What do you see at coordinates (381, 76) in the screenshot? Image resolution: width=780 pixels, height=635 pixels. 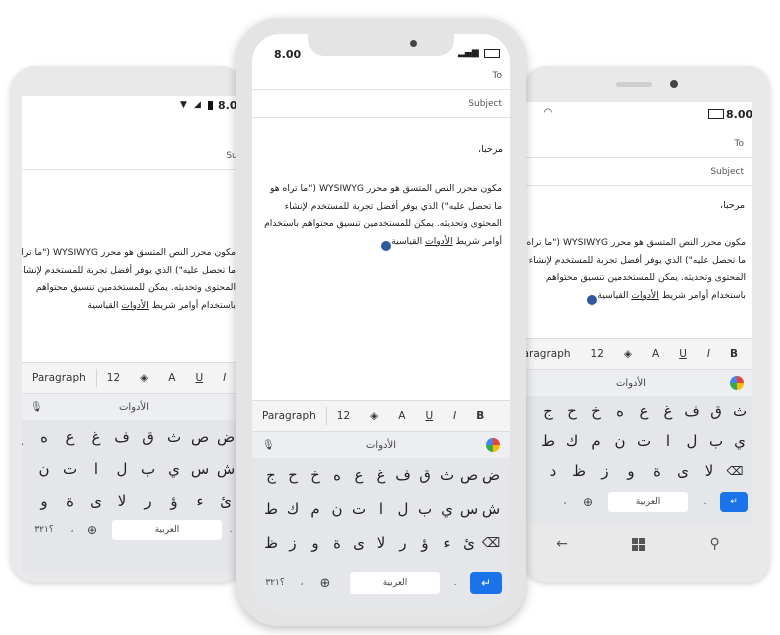 I see `to-field: To` at bounding box center [381, 76].